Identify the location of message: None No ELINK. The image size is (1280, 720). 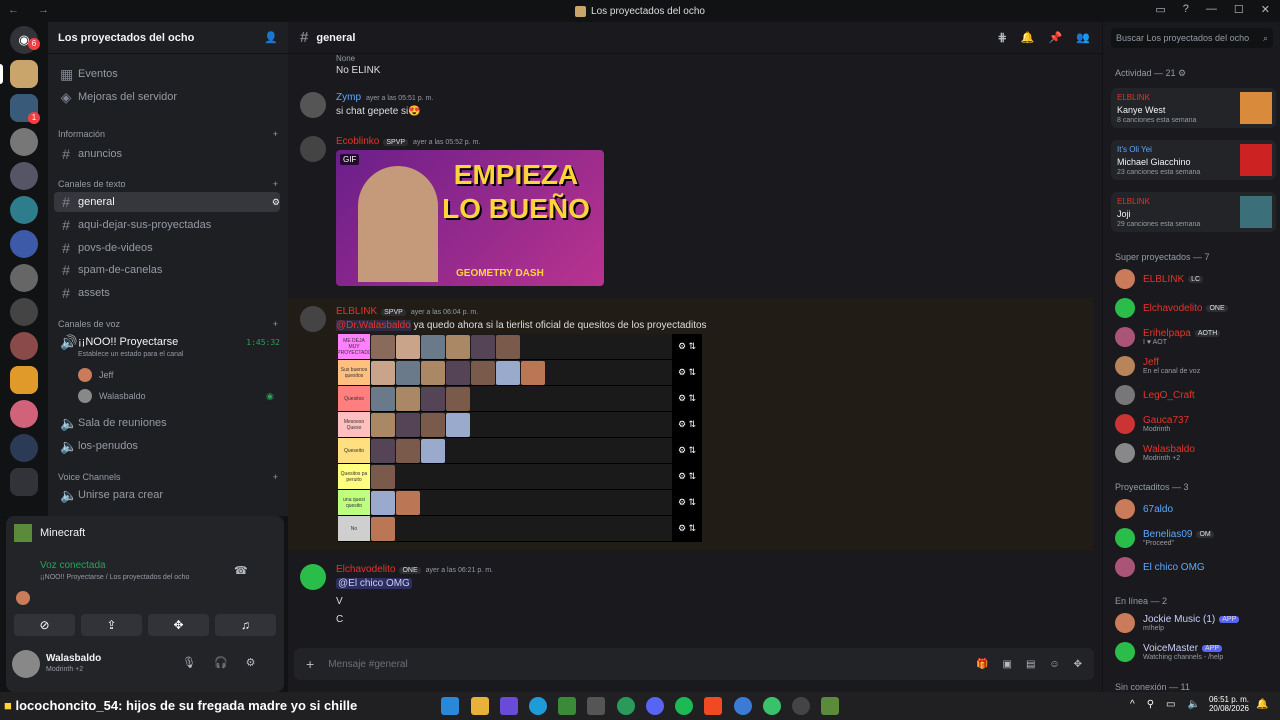
(690, 68).